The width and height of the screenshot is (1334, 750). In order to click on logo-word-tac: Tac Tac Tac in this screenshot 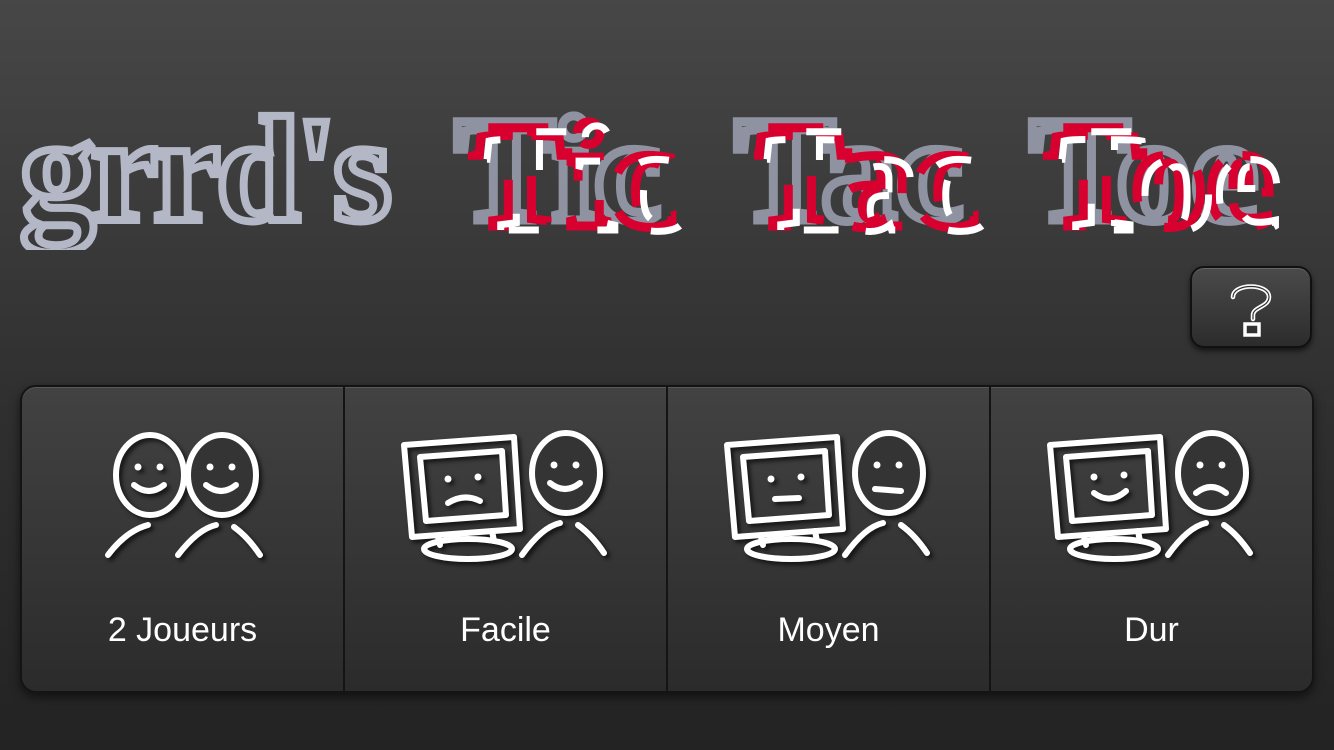, I will do `click(860, 167)`.